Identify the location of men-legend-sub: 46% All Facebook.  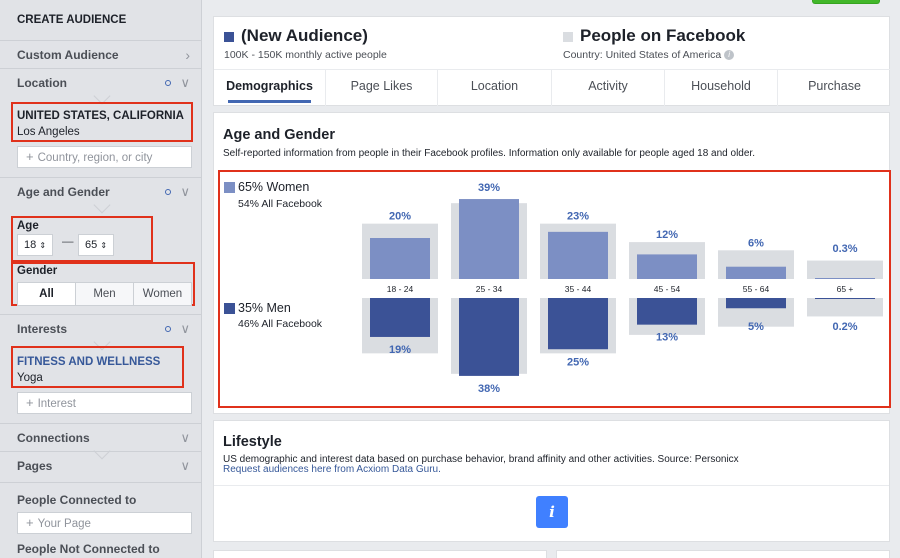
(280, 324).